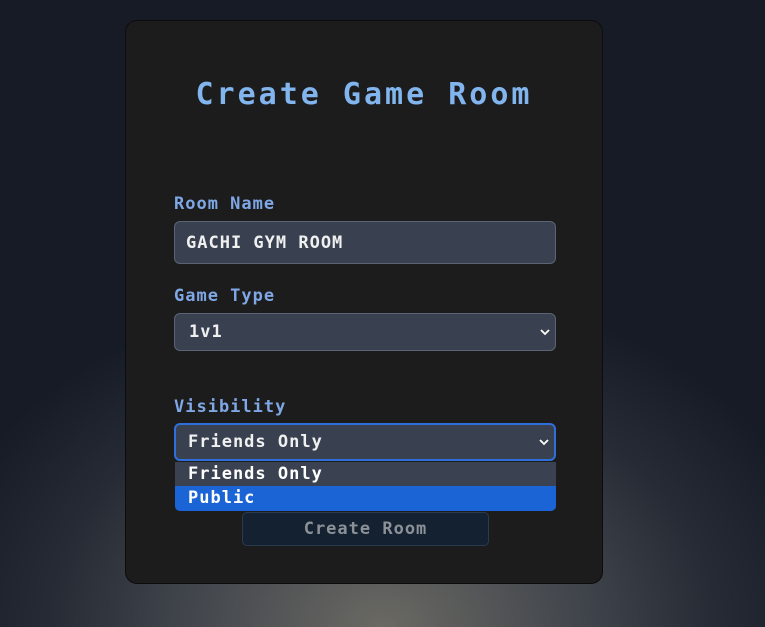 This screenshot has width=765, height=627. Describe the element at coordinates (206, 332) in the screenshot. I see `game-type-value: 1v1` at that location.